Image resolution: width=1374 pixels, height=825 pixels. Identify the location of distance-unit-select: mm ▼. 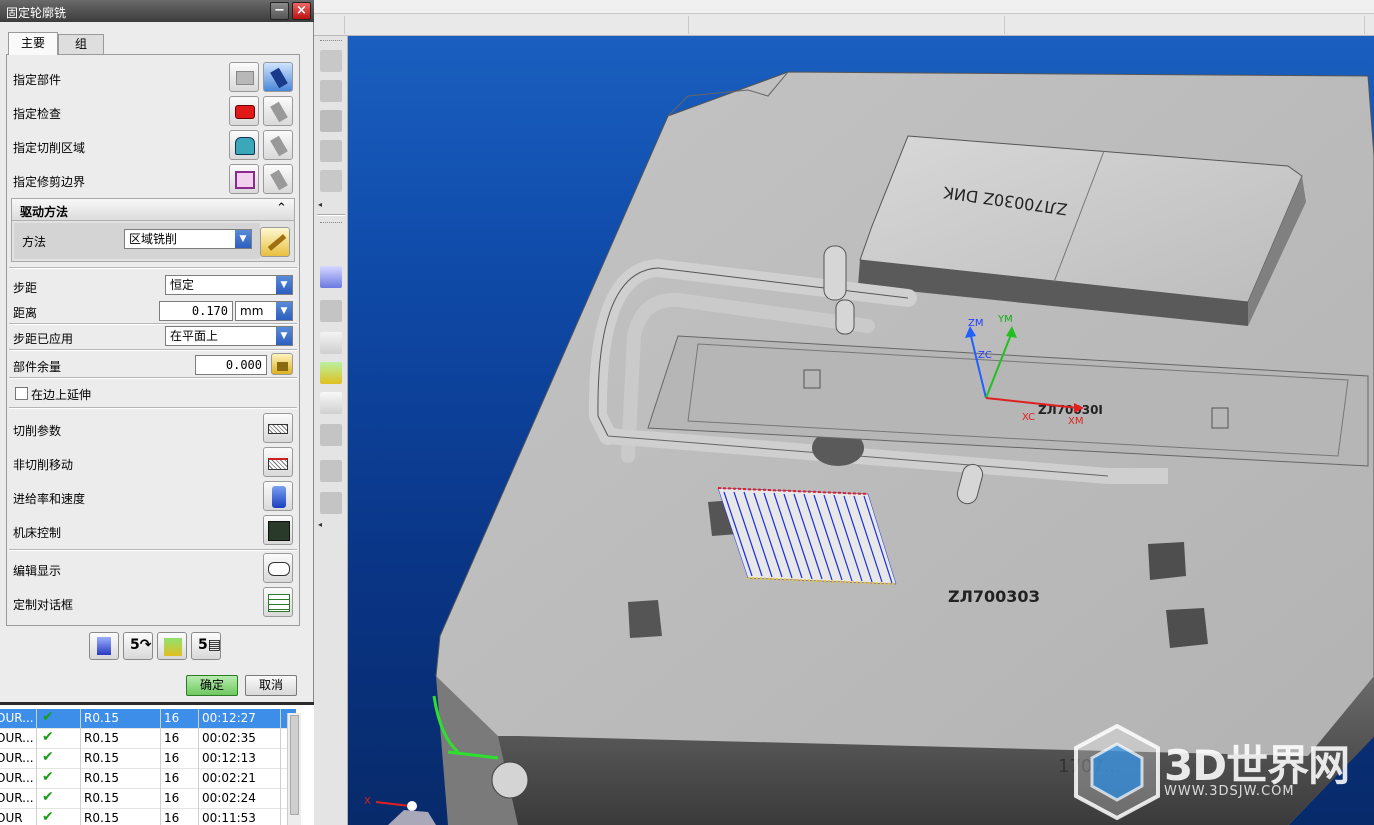
(264, 311).